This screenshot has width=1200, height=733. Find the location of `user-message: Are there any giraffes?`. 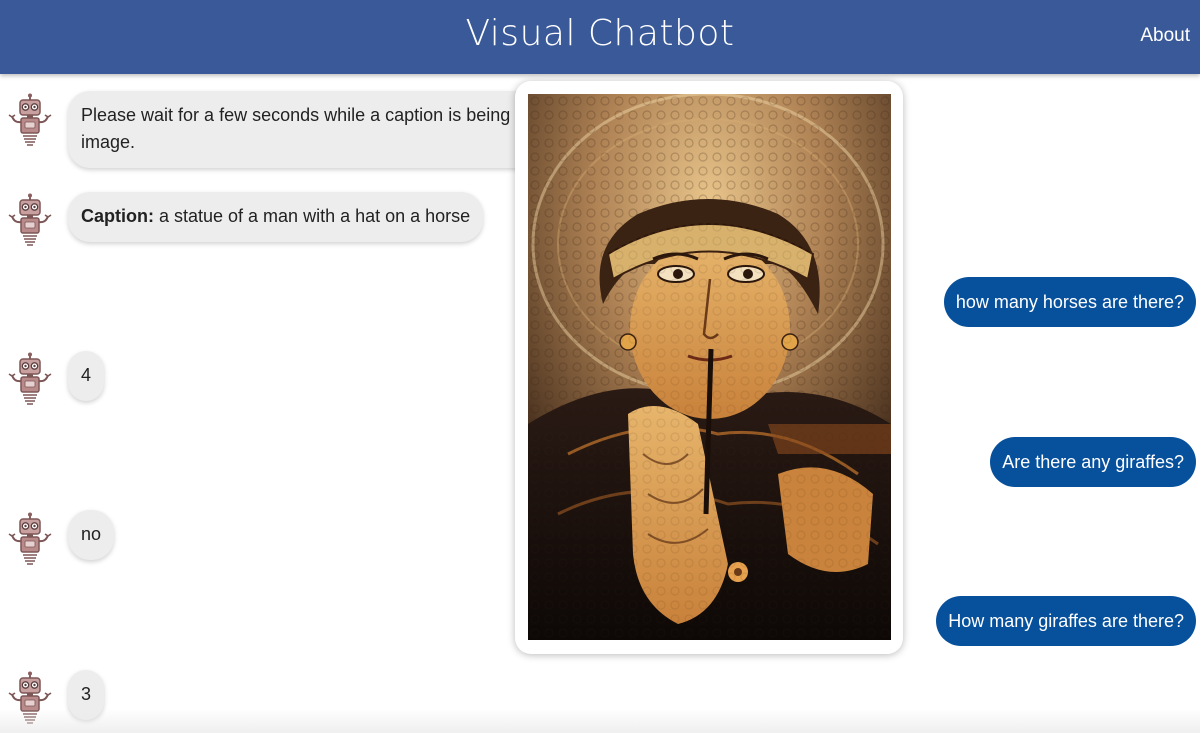

user-message: Are there any giraffes? is located at coordinates (1093, 462).